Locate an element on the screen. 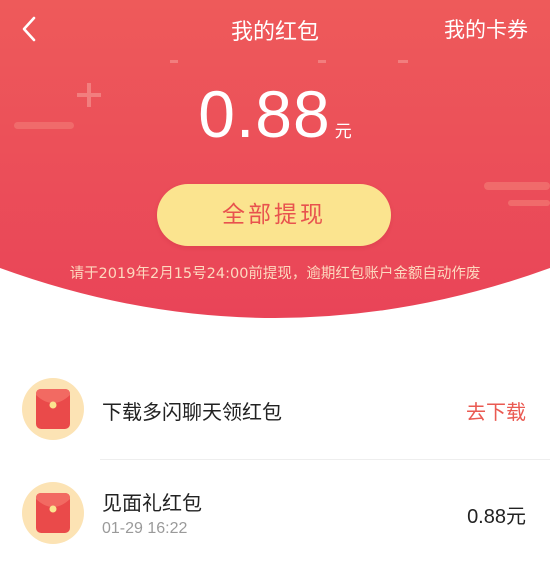 This screenshot has height=568, width=550. item-amount: 0.88元 is located at coordinates (496, 517).